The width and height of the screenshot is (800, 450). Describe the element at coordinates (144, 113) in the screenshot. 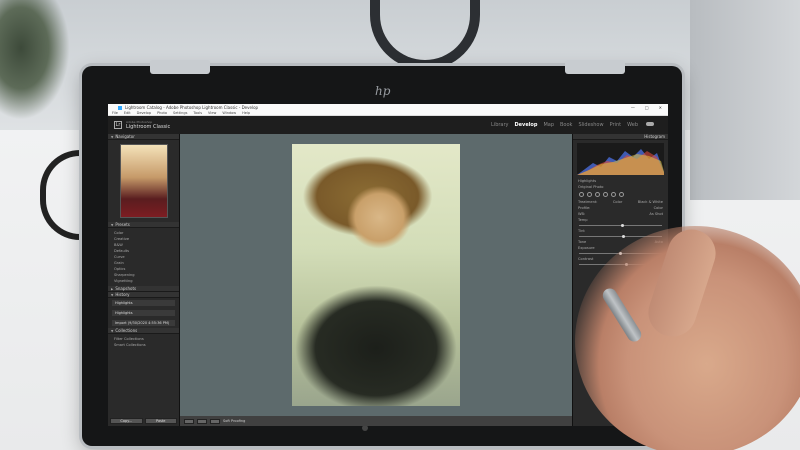

I see `menu-develop: Develop` at that location.